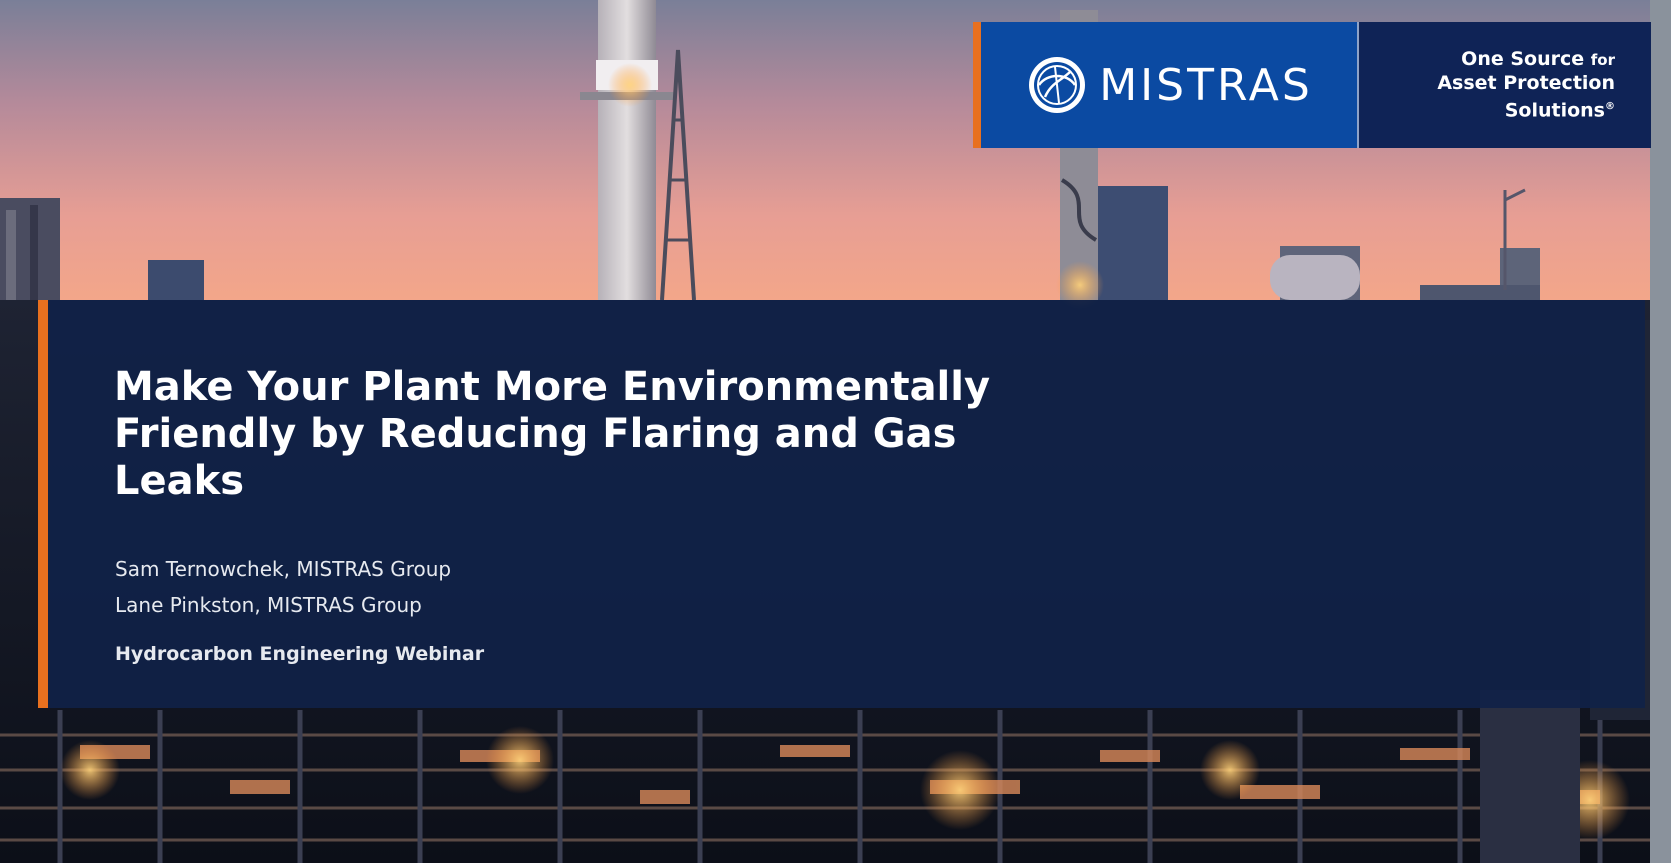 The width and height of the screenshot is (1671, 863). What do you see at coordinates (1602, 59) in the screenshot?
I see `tagline-for: for` at bounding box center [1602, 59].